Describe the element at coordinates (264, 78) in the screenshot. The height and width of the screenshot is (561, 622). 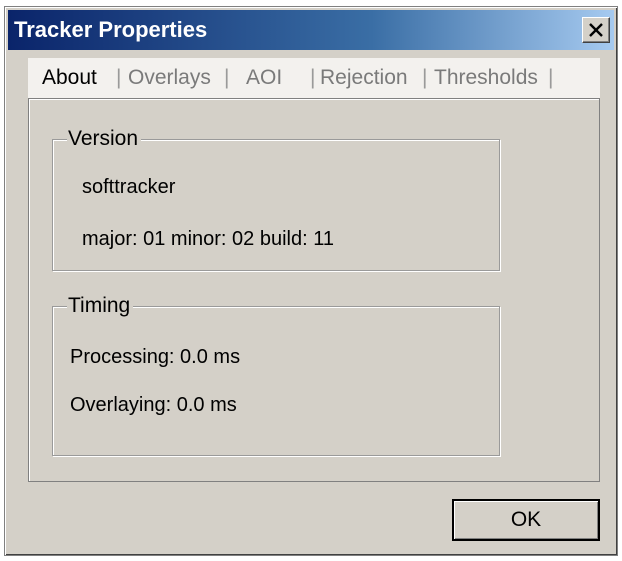
I see `tab-aoi: AOI` at that location.